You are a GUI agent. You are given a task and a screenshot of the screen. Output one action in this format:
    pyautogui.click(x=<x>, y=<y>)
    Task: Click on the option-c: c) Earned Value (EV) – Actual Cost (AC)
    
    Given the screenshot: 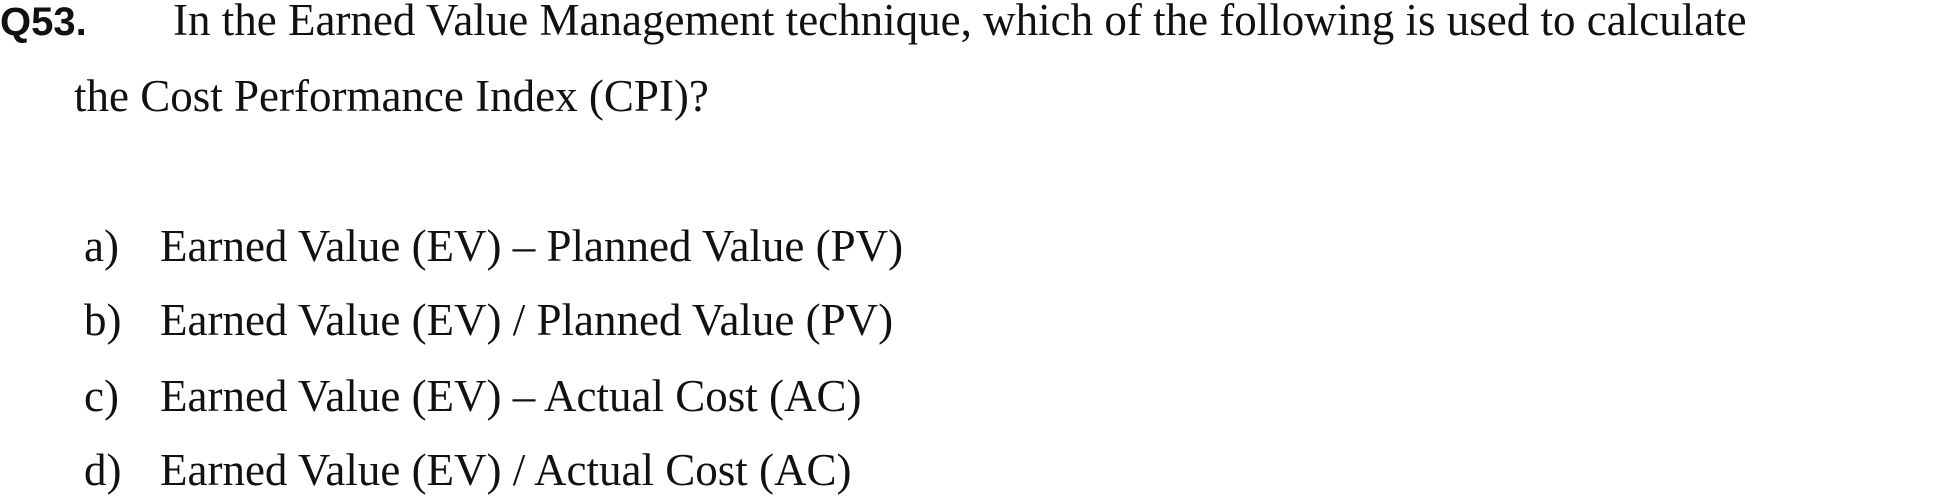 What is the action you would take?
    pyautogui.click(x=967, y=400)
    